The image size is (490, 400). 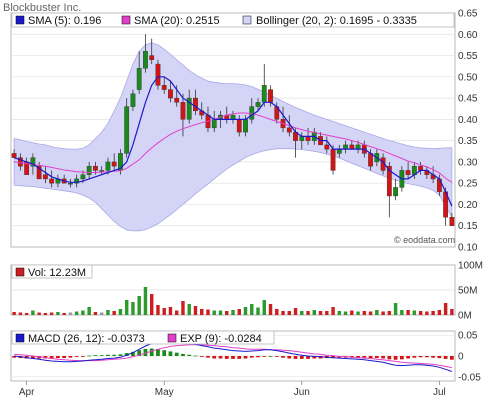 What do you see at coordinates (177, 21) in the screenshot?
I see `legend-sma20: SMA (20): 0.2515` at bounding box center [177, 21].